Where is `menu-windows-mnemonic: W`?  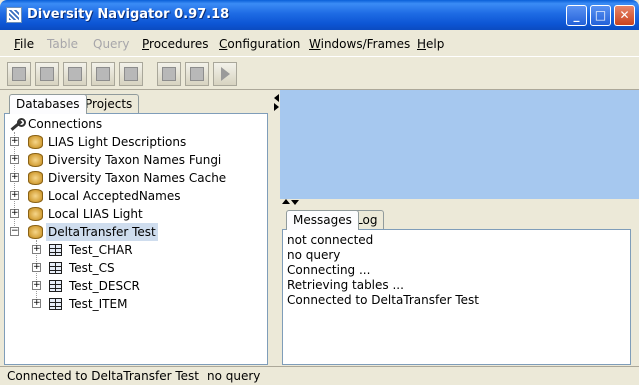 menu-windows-mnemonic: W is located at coordinates (315, 44).